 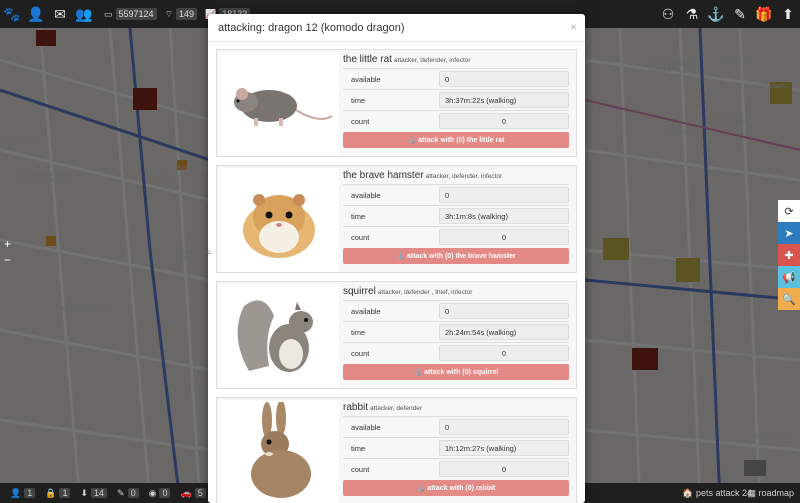 I want to click on refresh-icon: ⟳, so click(x=789, y=211).